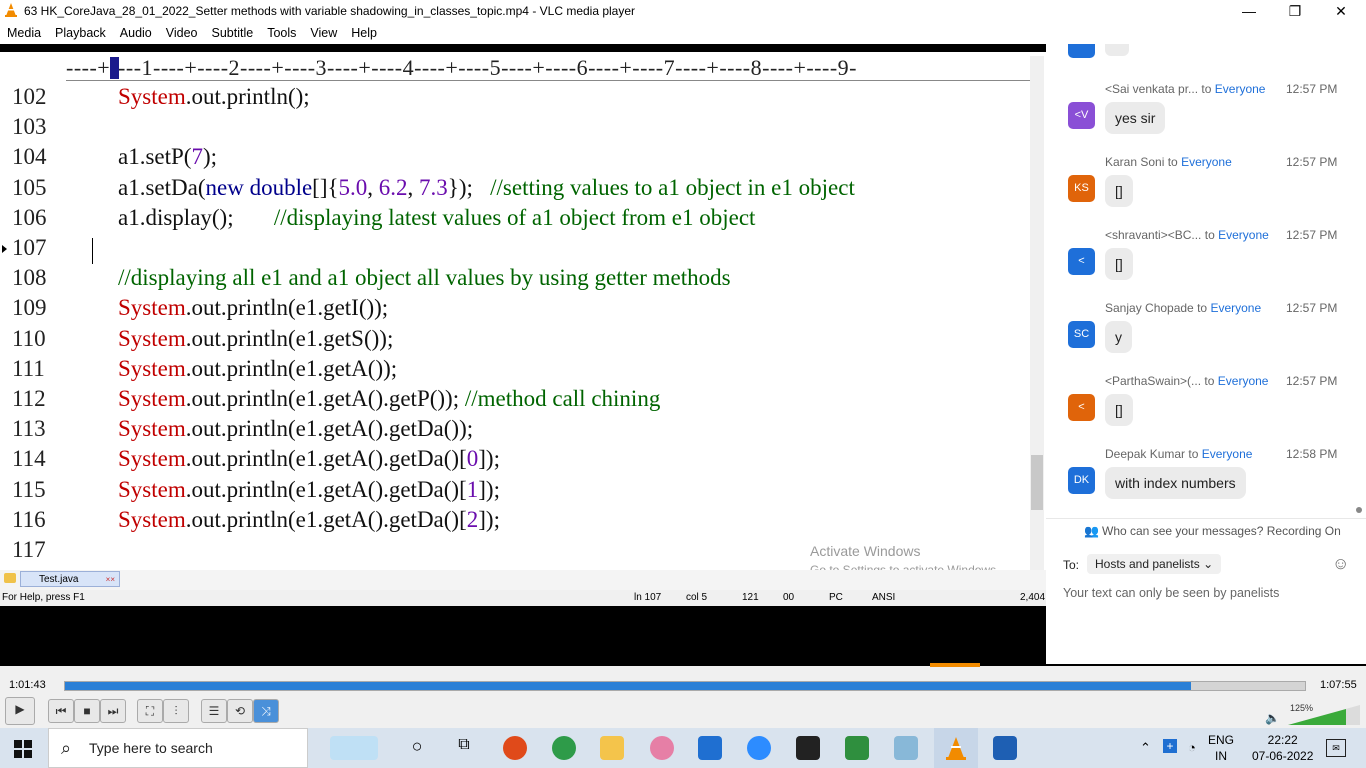 Image resolution: width=1366 pixels, height=768 pixels. What do you see at coordinates (80, 33) in the screenshot?
I see `menu-playback: Playback` at bounding box center [80, 33].